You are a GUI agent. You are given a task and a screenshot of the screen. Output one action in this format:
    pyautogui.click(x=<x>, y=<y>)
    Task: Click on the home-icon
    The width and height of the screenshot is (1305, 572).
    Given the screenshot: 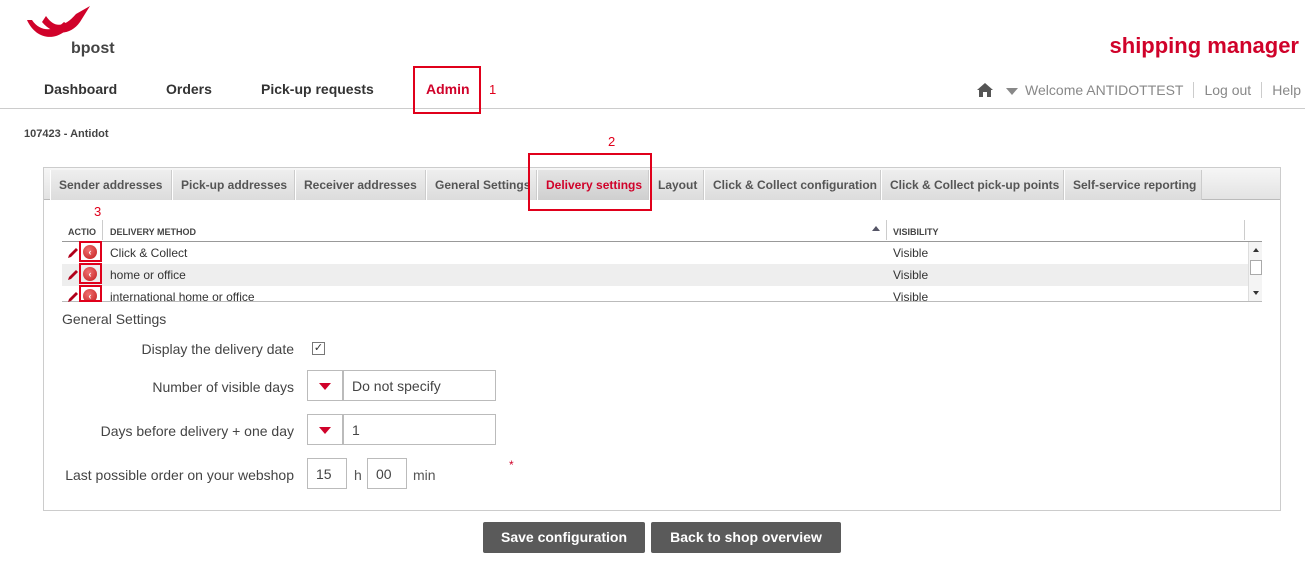 What is the action you would take?
    pyautogui.click(x=985, y=90)
    